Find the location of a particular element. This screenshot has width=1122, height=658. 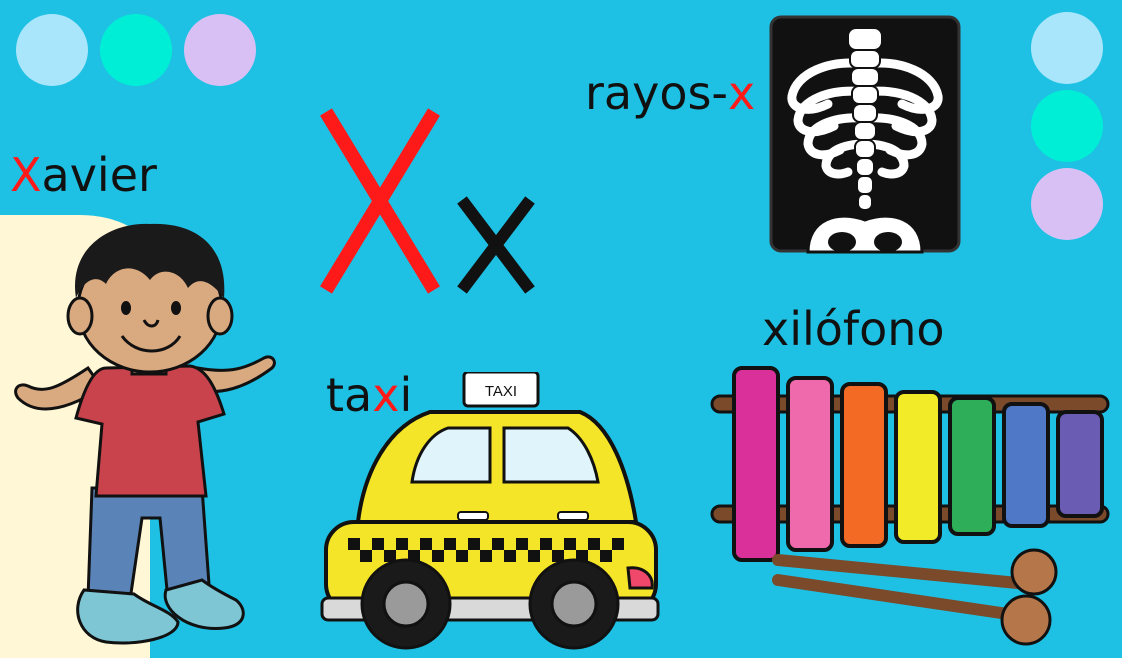

decor-dot-blue-right is located at coordinates (1067, 48).